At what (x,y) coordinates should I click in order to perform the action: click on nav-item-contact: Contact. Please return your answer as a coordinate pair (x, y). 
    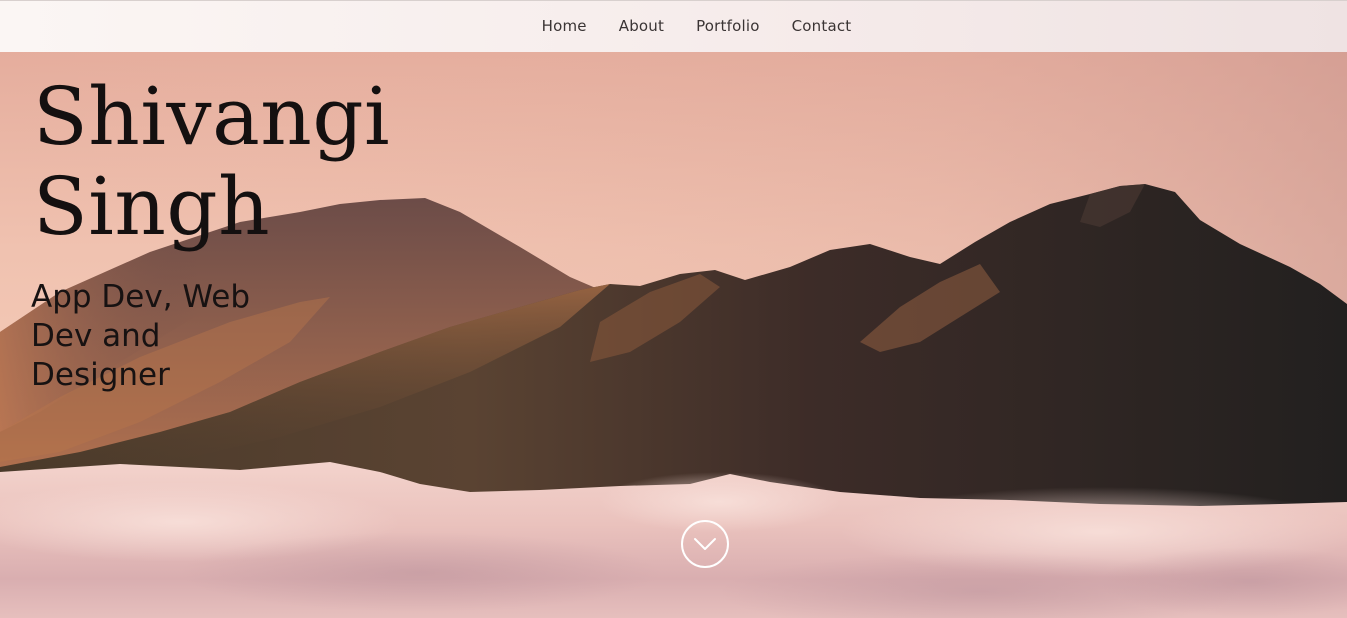
    Looking at the image, I should click on (822, 26).